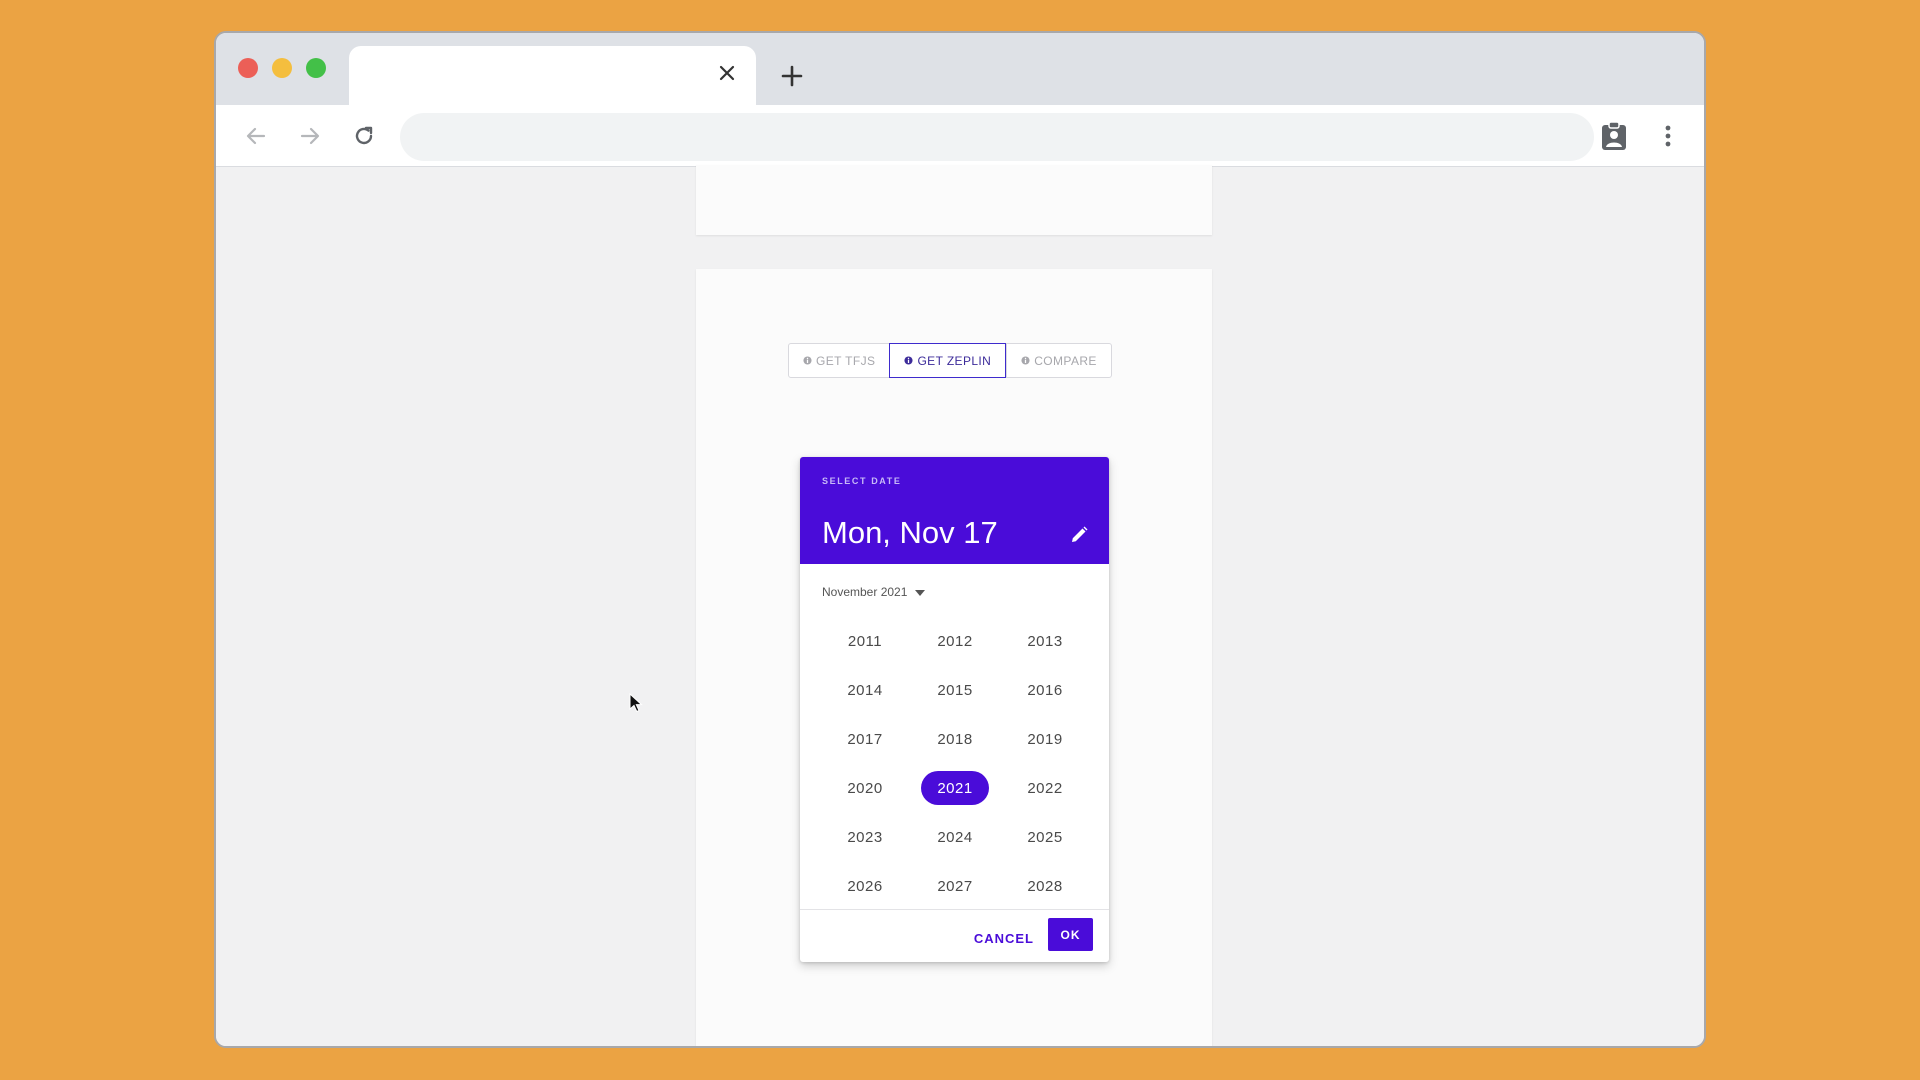  Describe the element at coordinates (865, 592) in the screenshot. I see `month-year-label: November 2021` at that location.